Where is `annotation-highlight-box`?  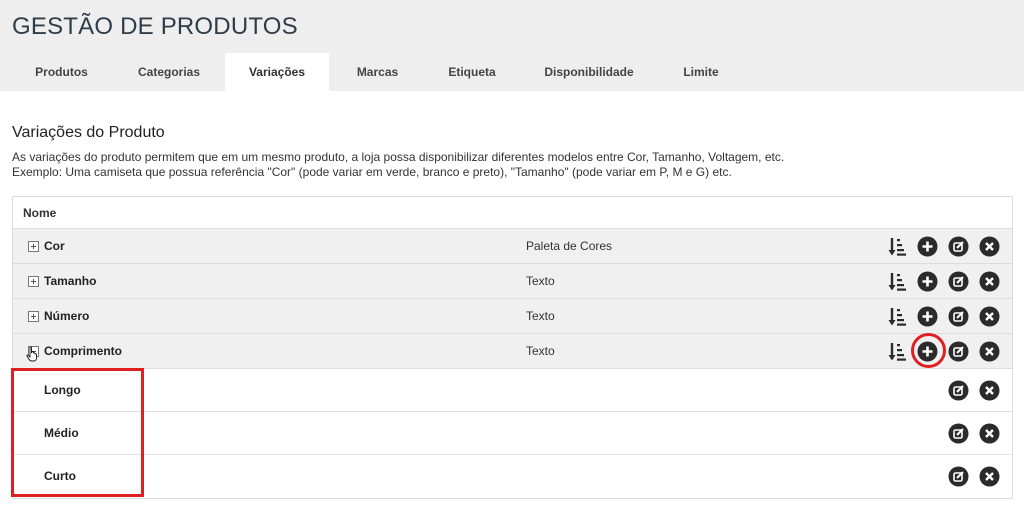 annotation-highlight-box is located at coordinates (77, 432).